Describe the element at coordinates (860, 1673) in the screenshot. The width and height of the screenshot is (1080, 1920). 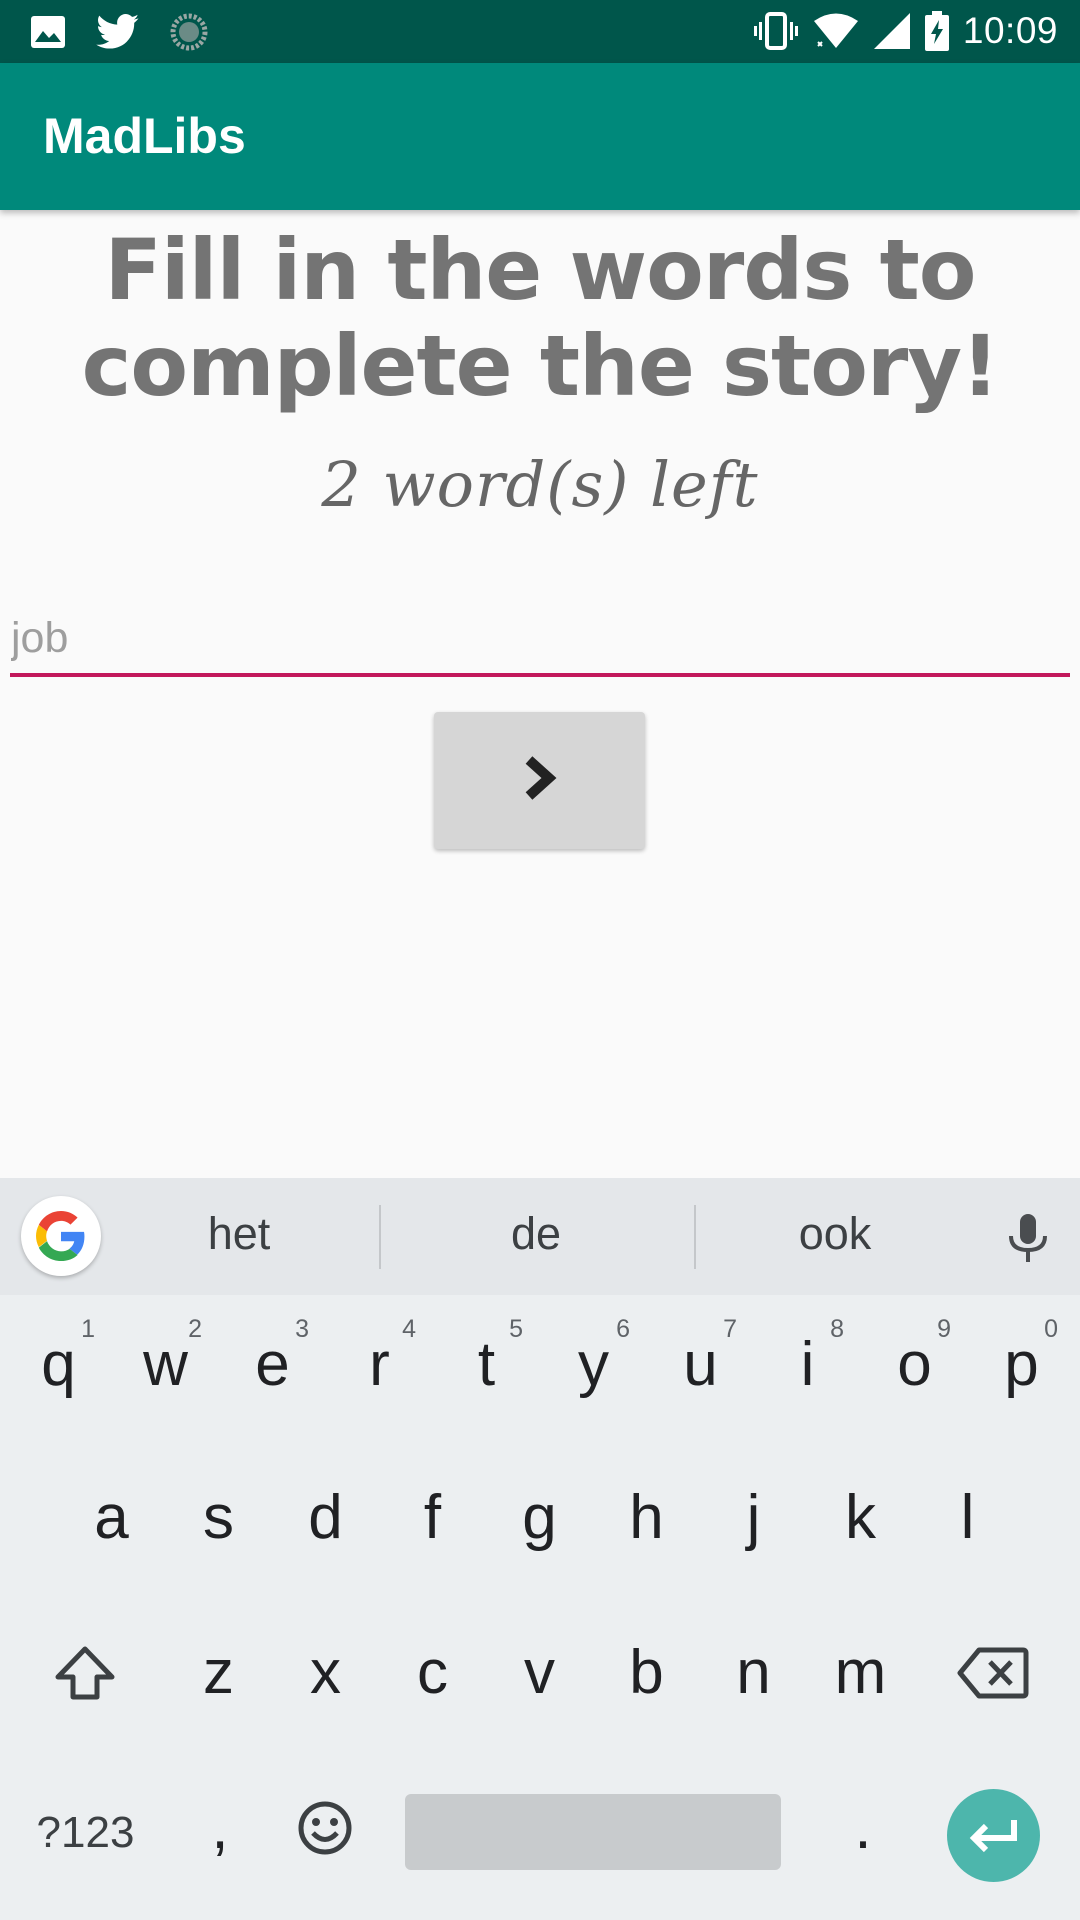
I see `key-m: m` at that location.